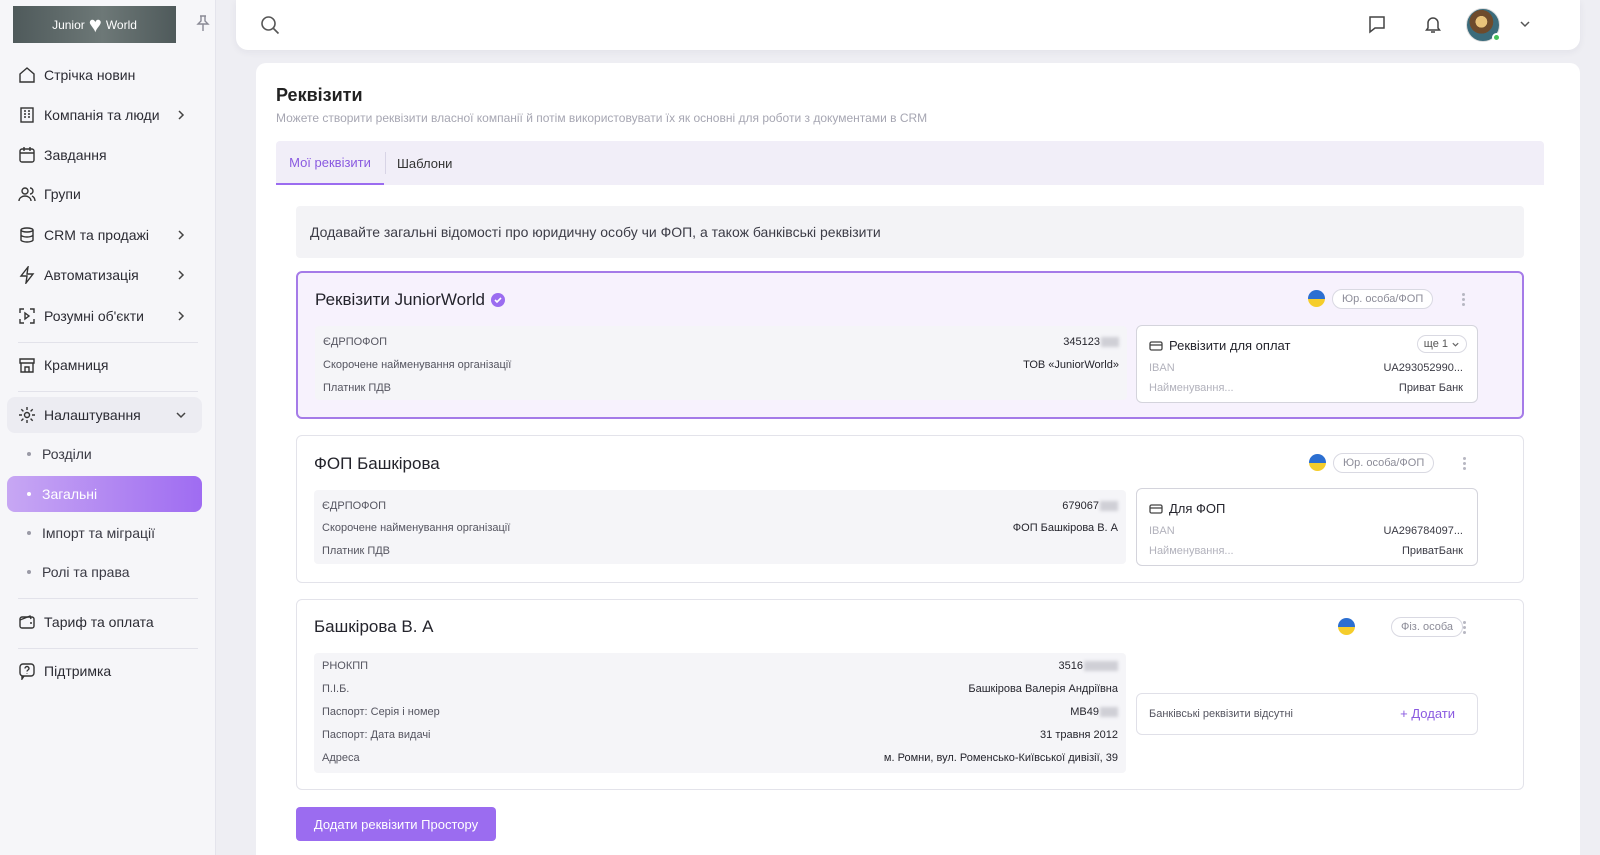  I want to click on sidebar-item-label: Завдання, so click(75, 155).